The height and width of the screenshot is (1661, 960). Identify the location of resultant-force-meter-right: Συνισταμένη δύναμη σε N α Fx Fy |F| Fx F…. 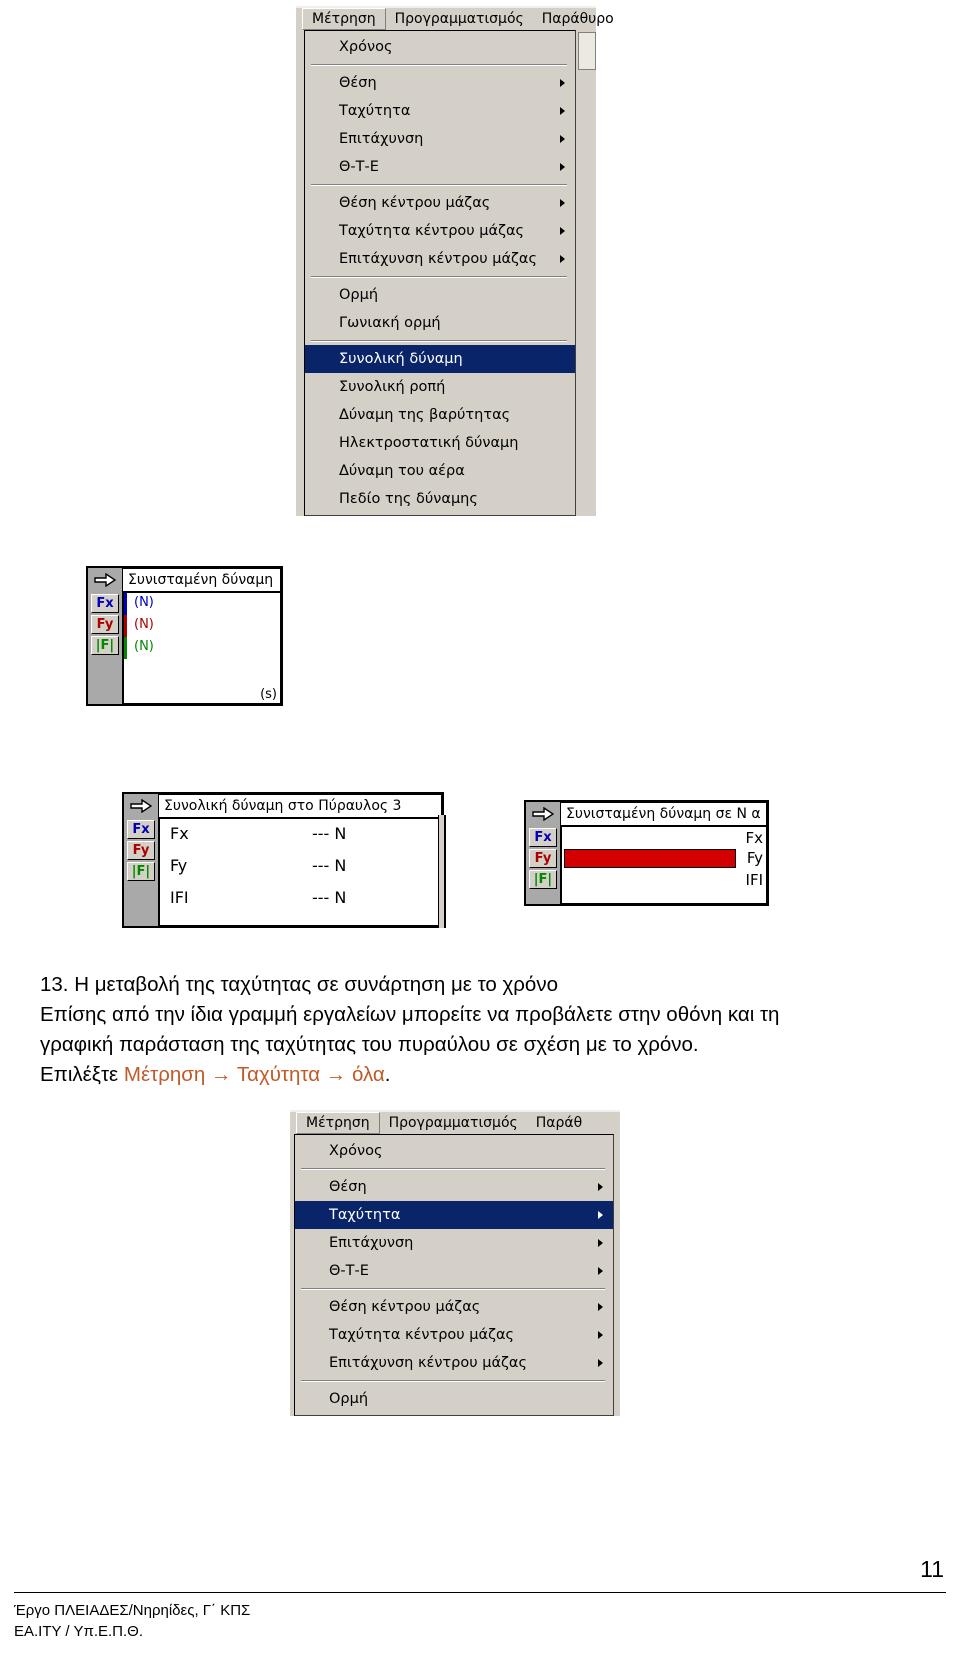
(646, 853).